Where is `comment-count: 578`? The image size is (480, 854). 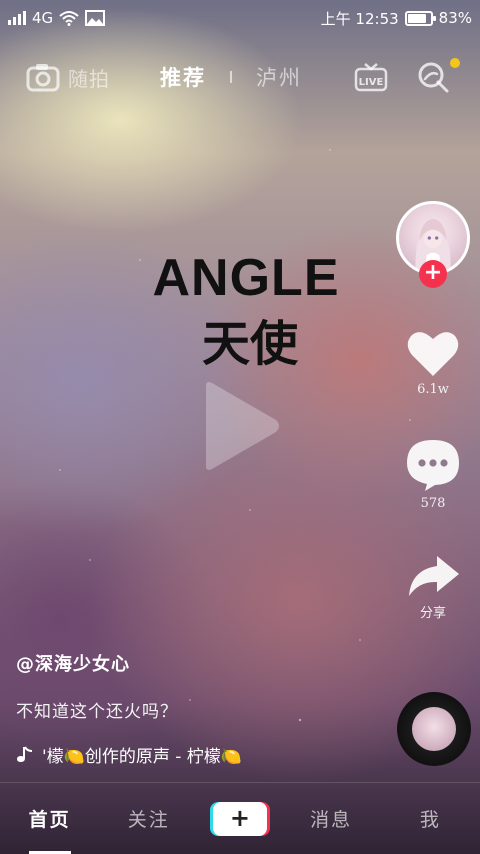 comment-count: 578 is located at coordinates (433, 503).